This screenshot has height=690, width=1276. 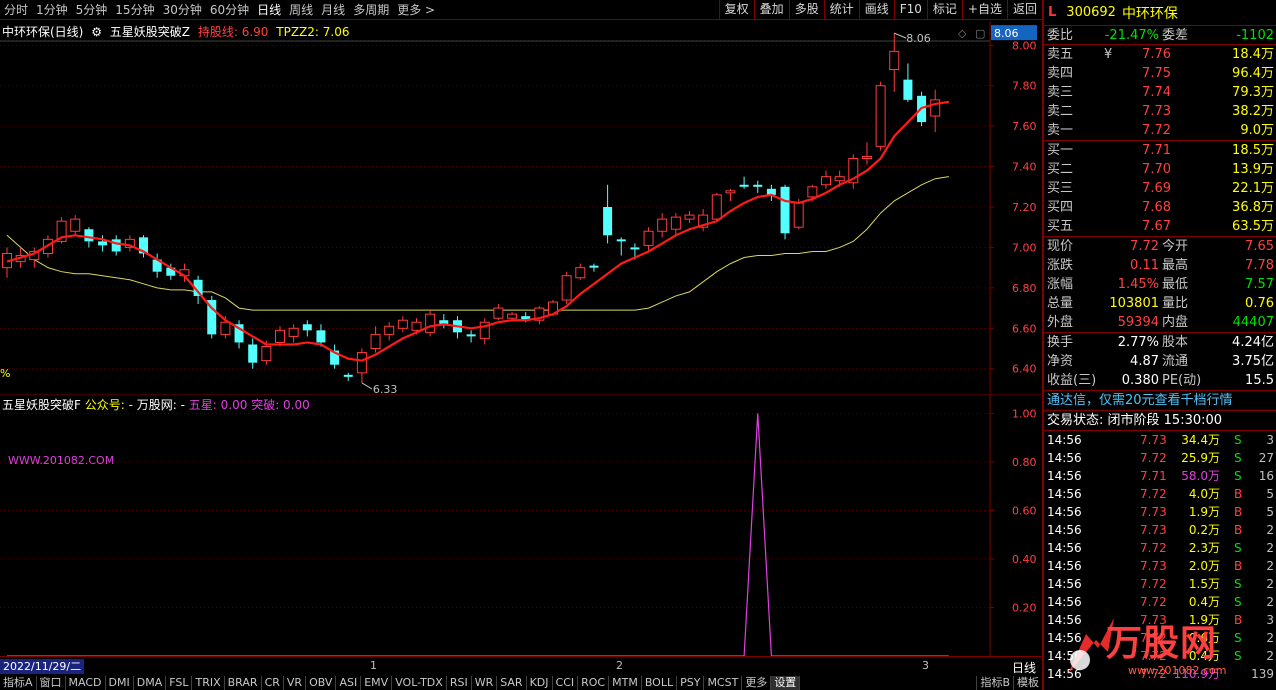 I want to click on stat-label: 换手, so click(x=1060, y=342).